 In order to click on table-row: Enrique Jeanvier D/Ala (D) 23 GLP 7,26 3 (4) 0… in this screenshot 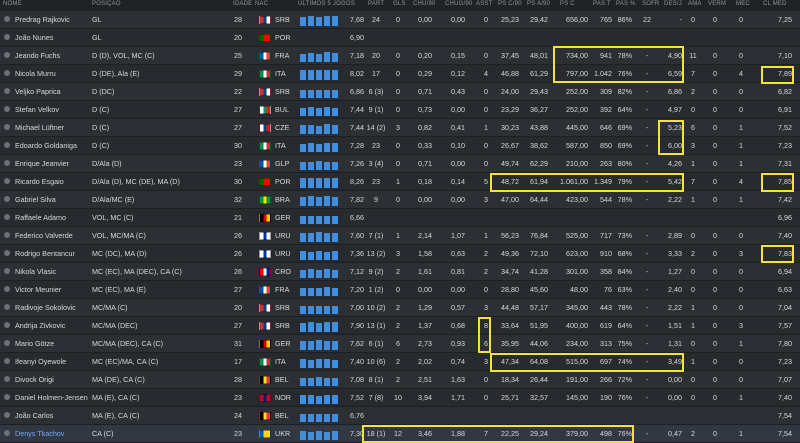, I will do `click(400, 164)`.